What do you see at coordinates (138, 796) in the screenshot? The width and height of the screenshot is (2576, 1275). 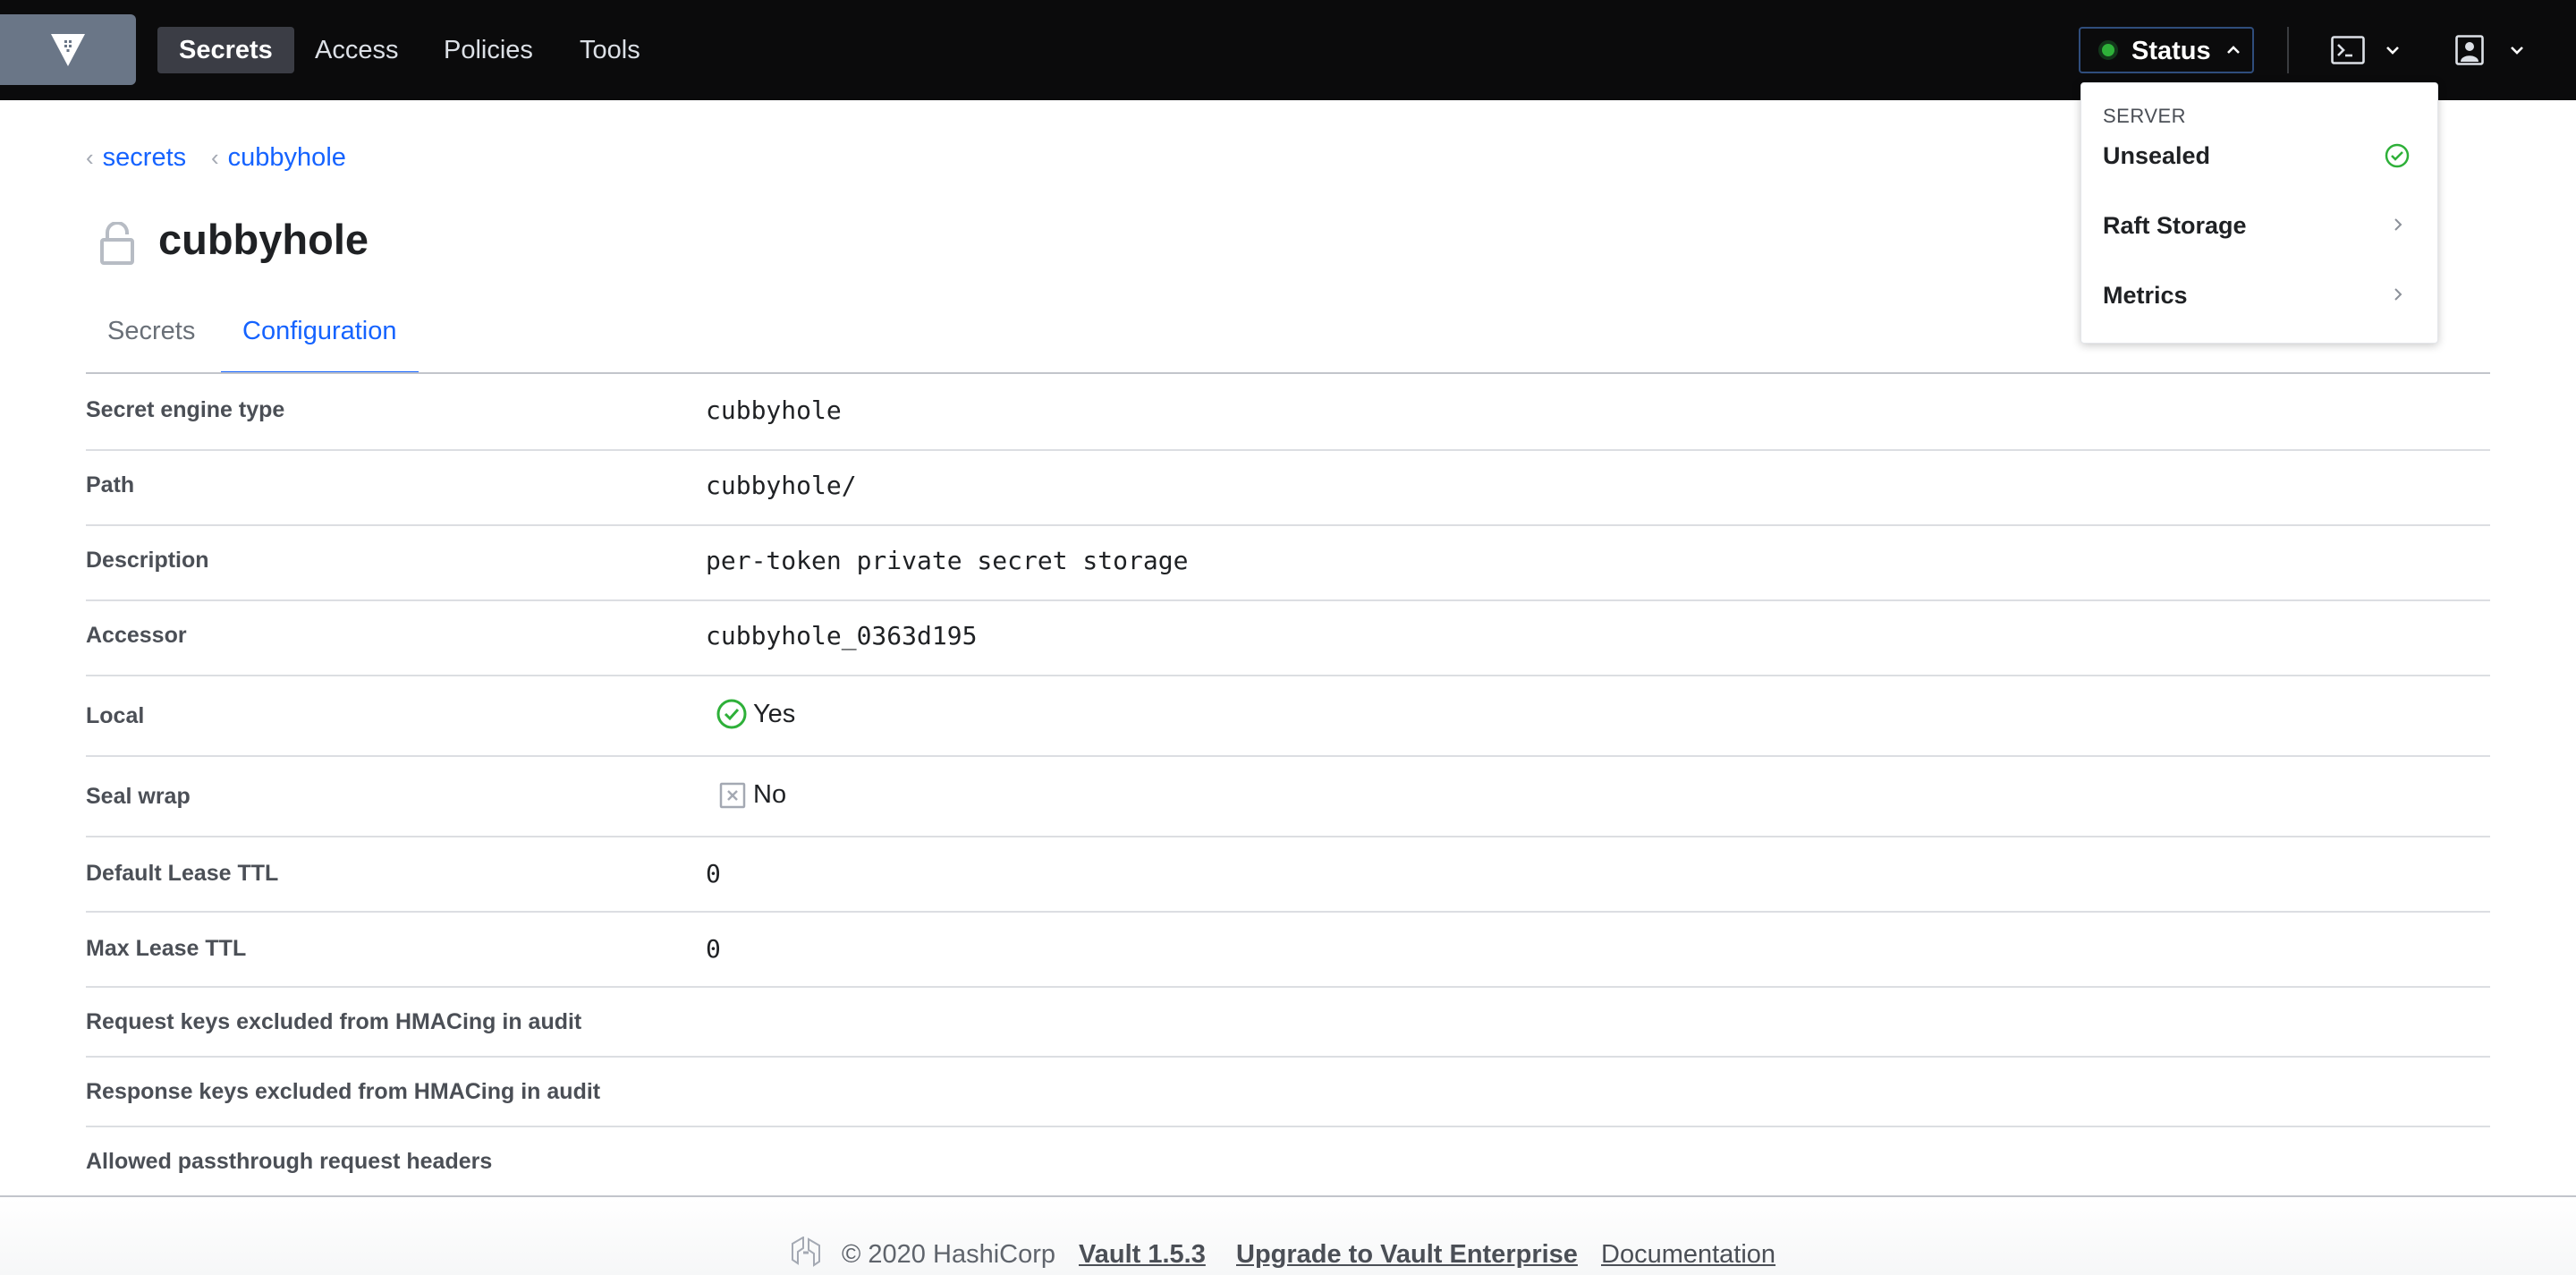 I see `info-label: Seal wrap` at bounding box center [138, 796].